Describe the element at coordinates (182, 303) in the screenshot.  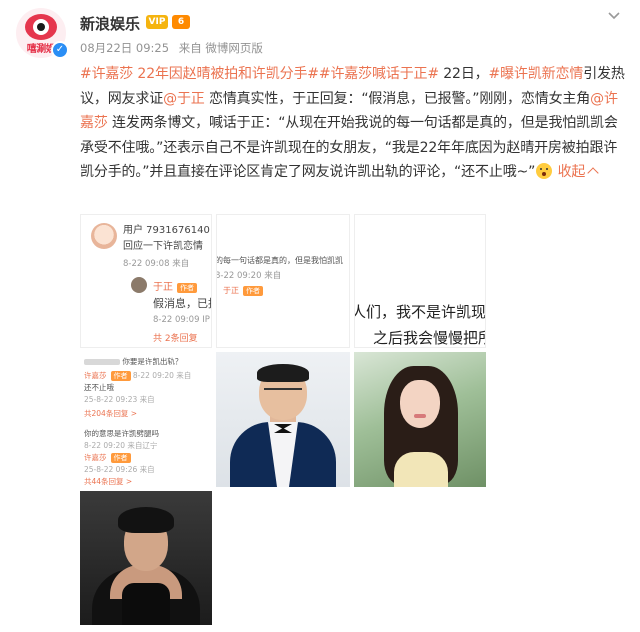
I see `reply-text: 假消息，已报` at that location.